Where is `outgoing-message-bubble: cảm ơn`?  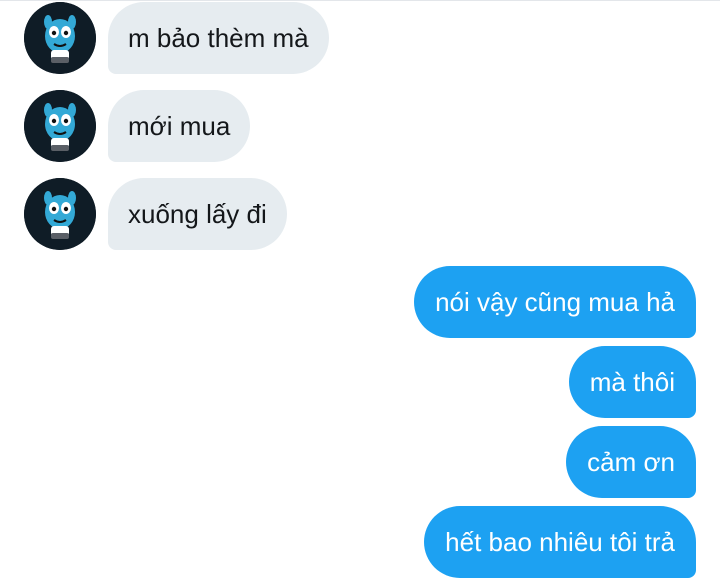 outgoing-message-bubble: cảm ơn is located at coordinates (631, 462).